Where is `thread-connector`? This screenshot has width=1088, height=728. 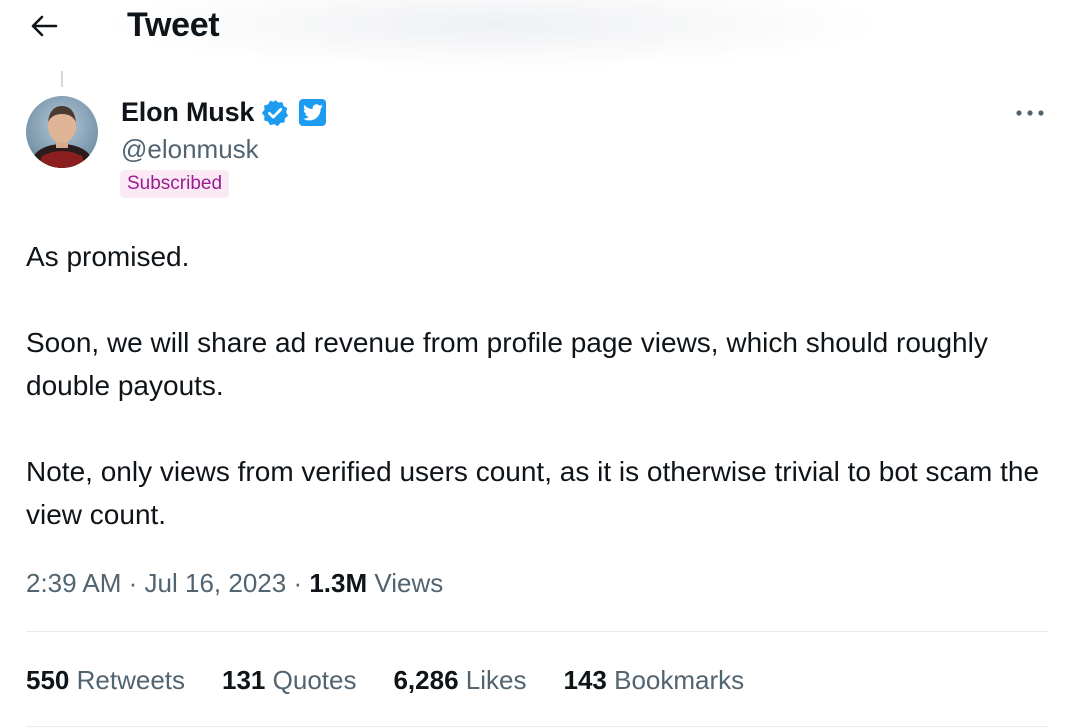
thread-connector is located at coordinates (62, 79).